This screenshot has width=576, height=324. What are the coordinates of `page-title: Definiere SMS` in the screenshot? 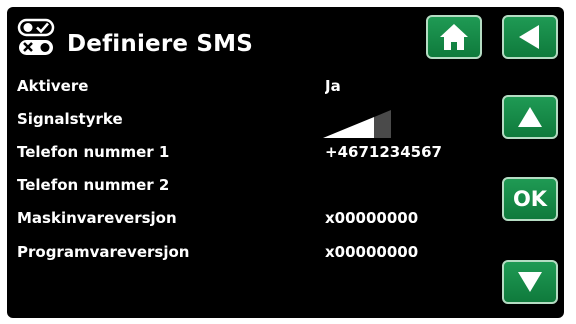 It's located at (160, 44).